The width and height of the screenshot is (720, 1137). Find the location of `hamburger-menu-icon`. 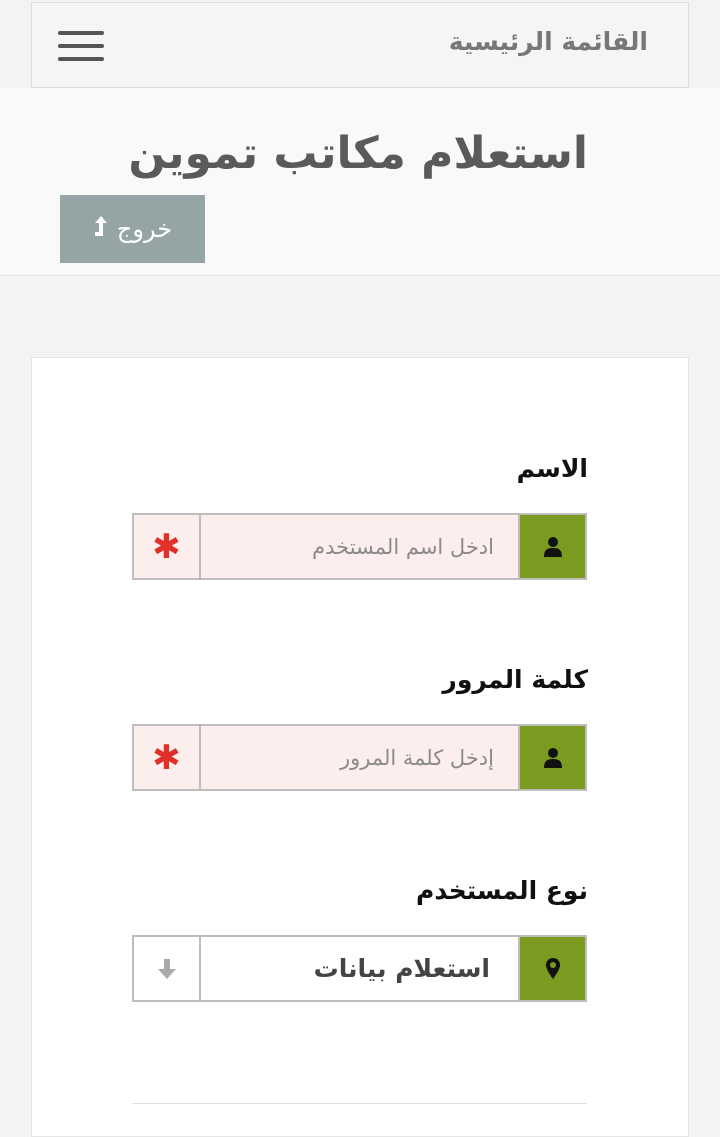

hamburger-menu-icon is located at coordinates (81, 47).